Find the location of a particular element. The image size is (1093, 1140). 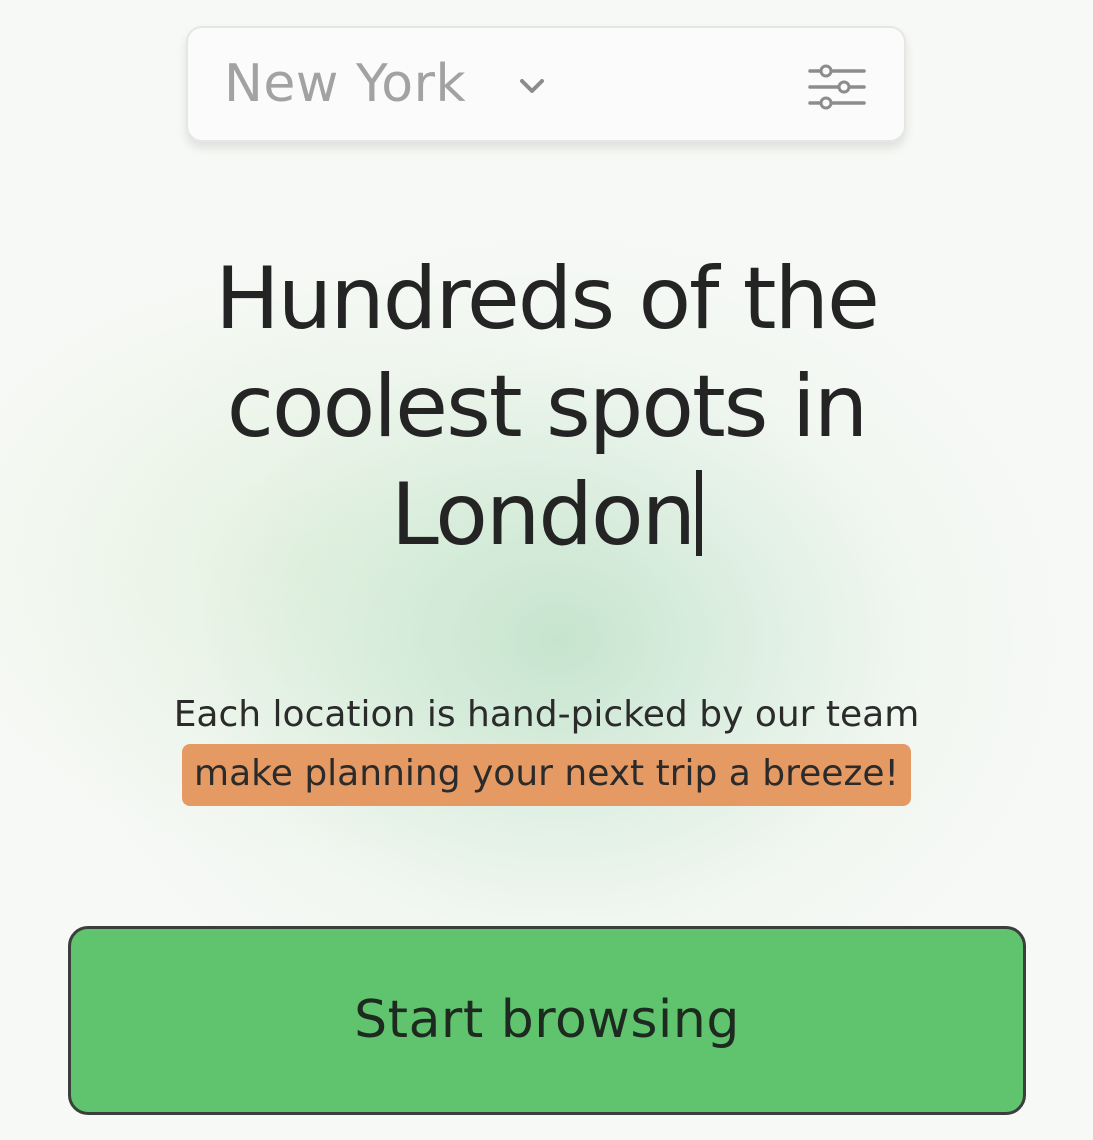

city-select-value: New York is located at coordinates (345, 84).